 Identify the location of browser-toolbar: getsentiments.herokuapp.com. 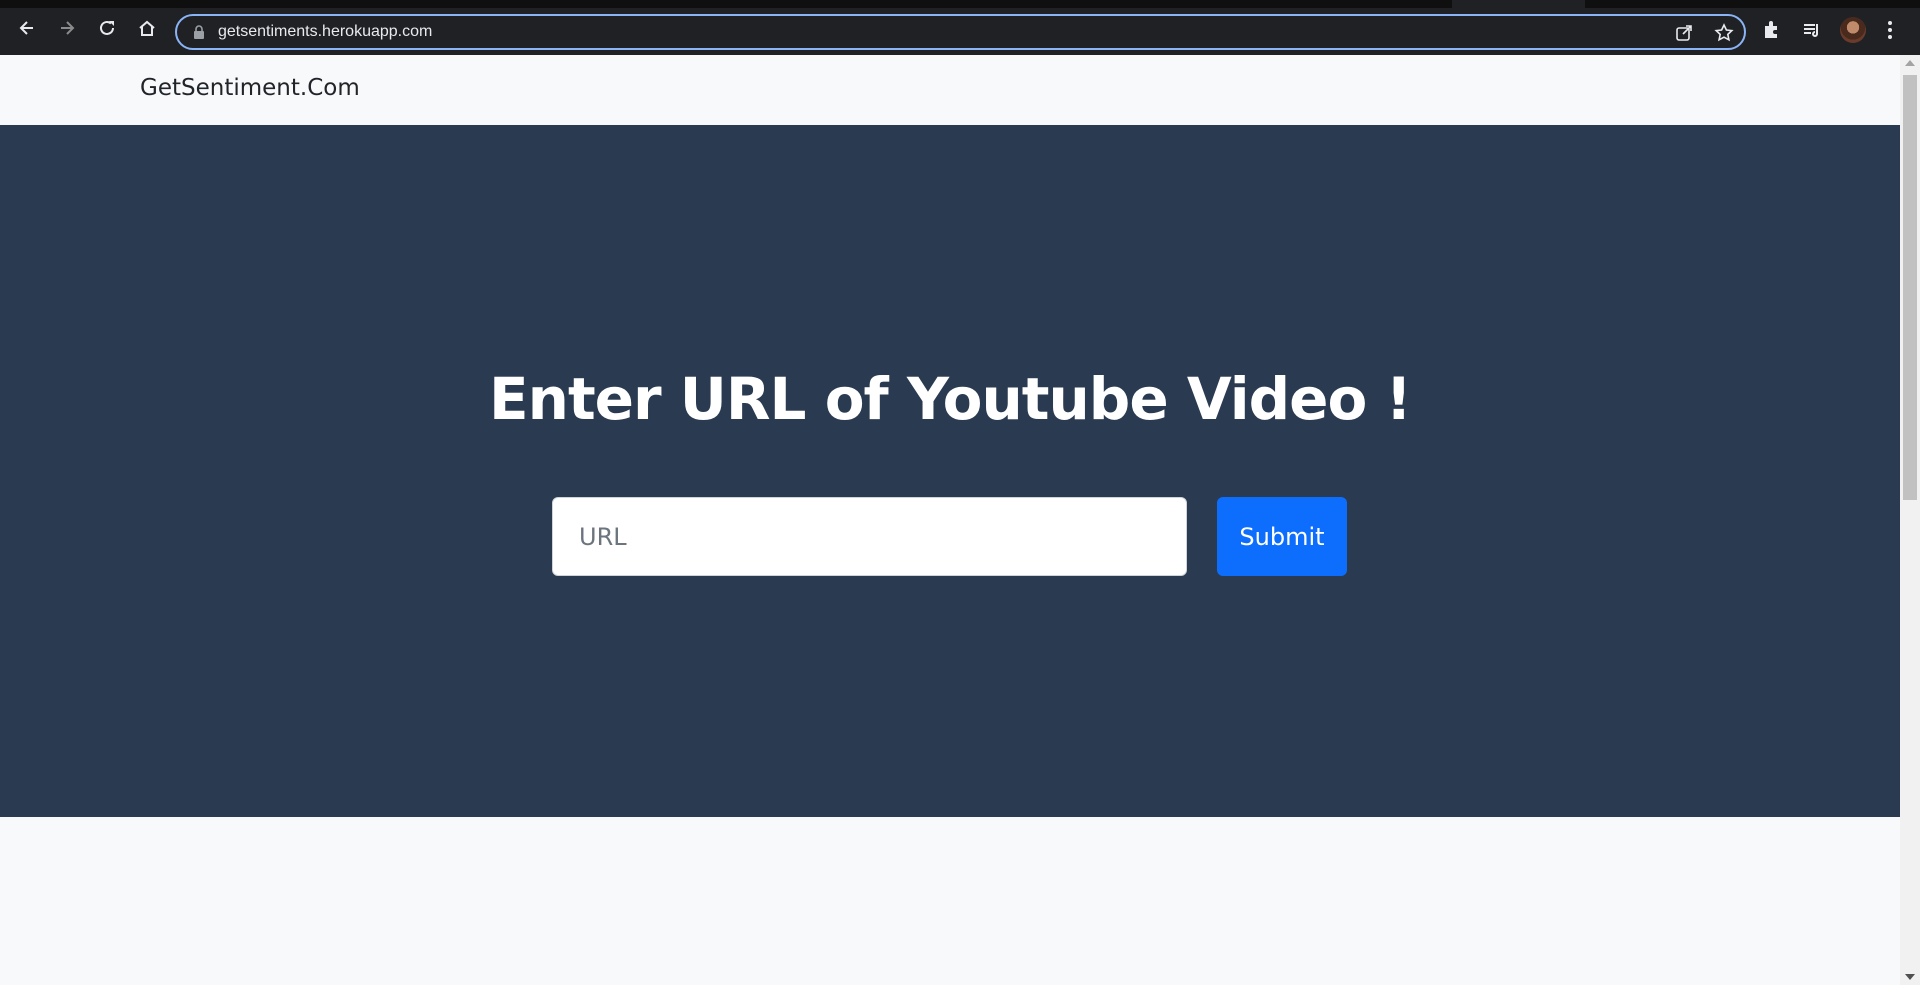
(960, 27).